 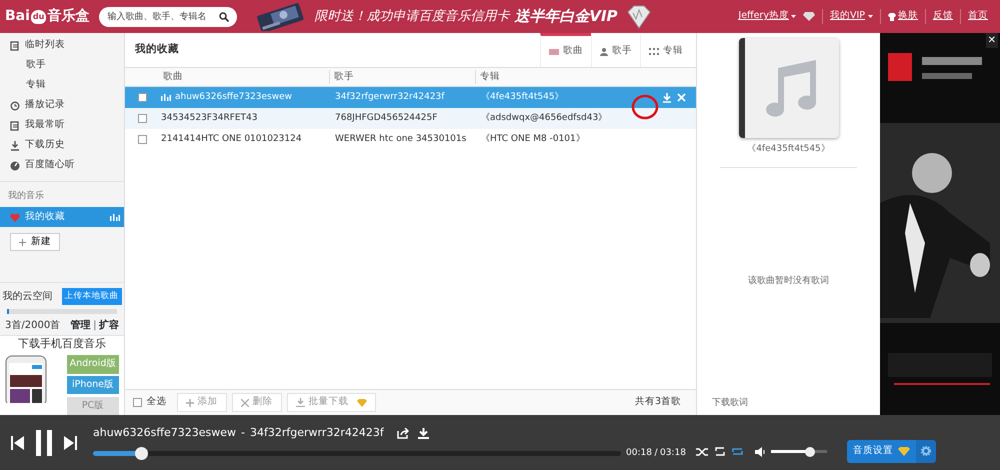 I want to click on elapsed-time: 00:18, so click(x=639, y=453).